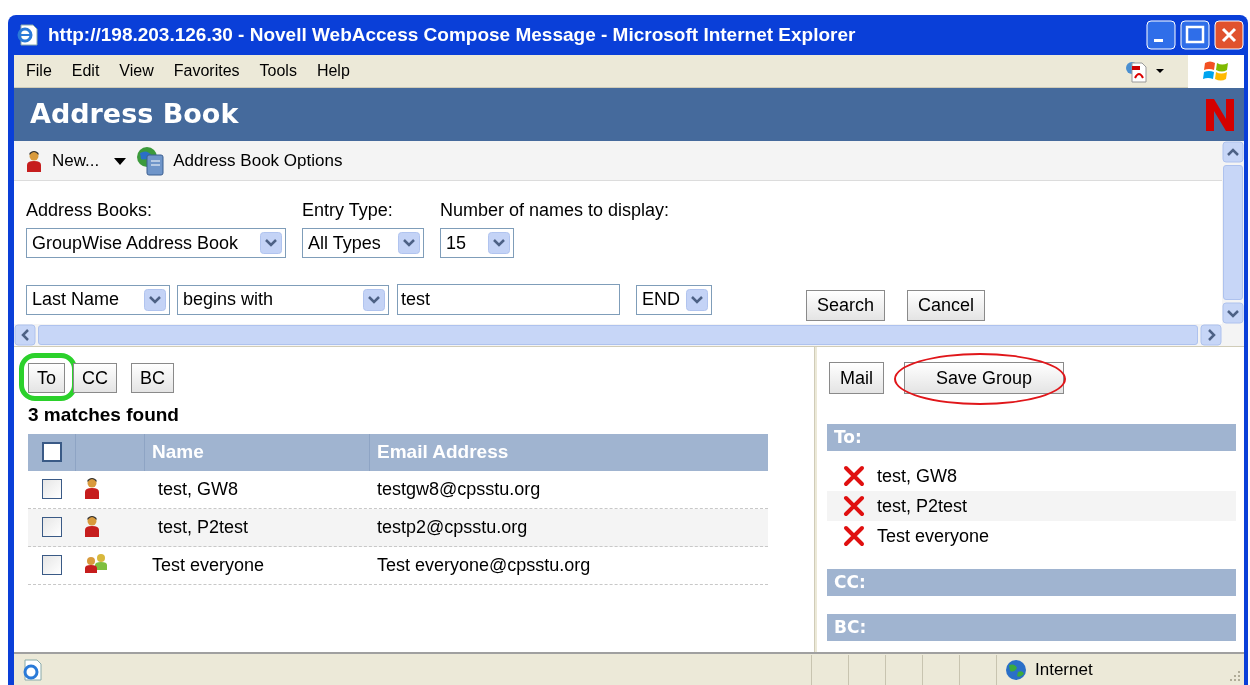  What do you see at coordinates (134, 114) in the screenshot?
I see `page-title: Address Book` at bounding box center [134, 114].